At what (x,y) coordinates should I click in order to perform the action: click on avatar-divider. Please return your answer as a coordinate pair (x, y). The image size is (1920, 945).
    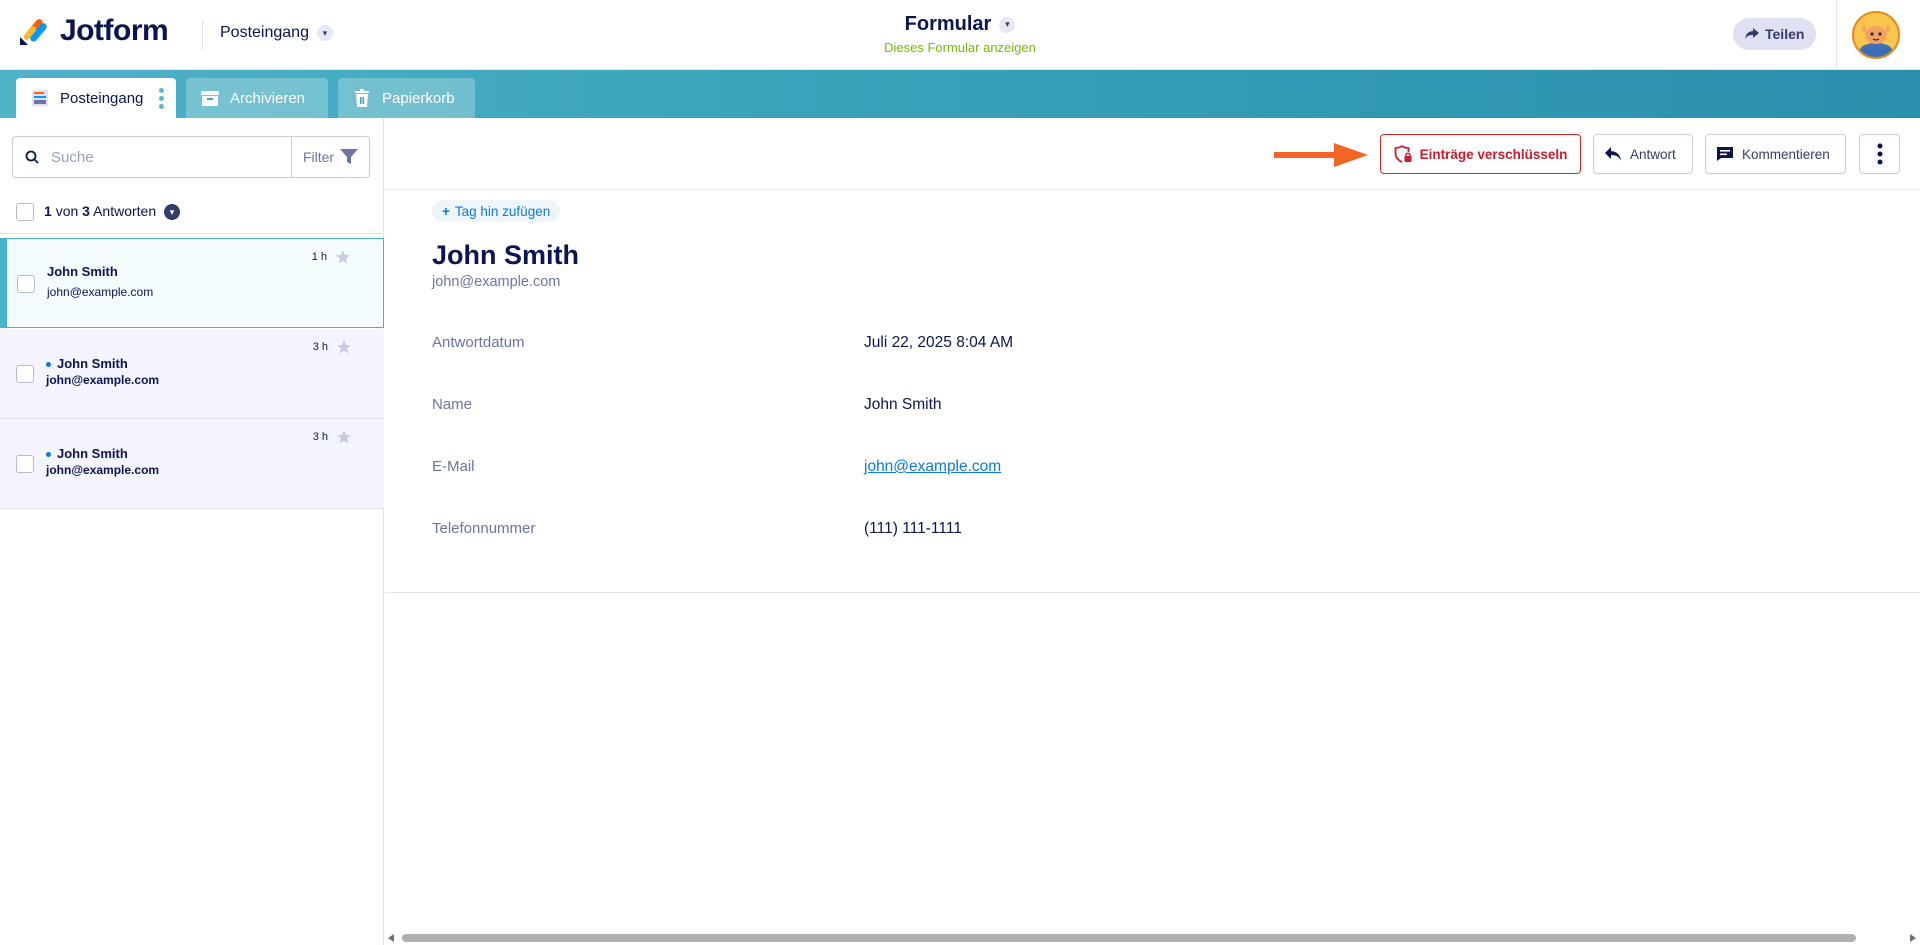
    Looking at the image, I should click on (1836, 35).